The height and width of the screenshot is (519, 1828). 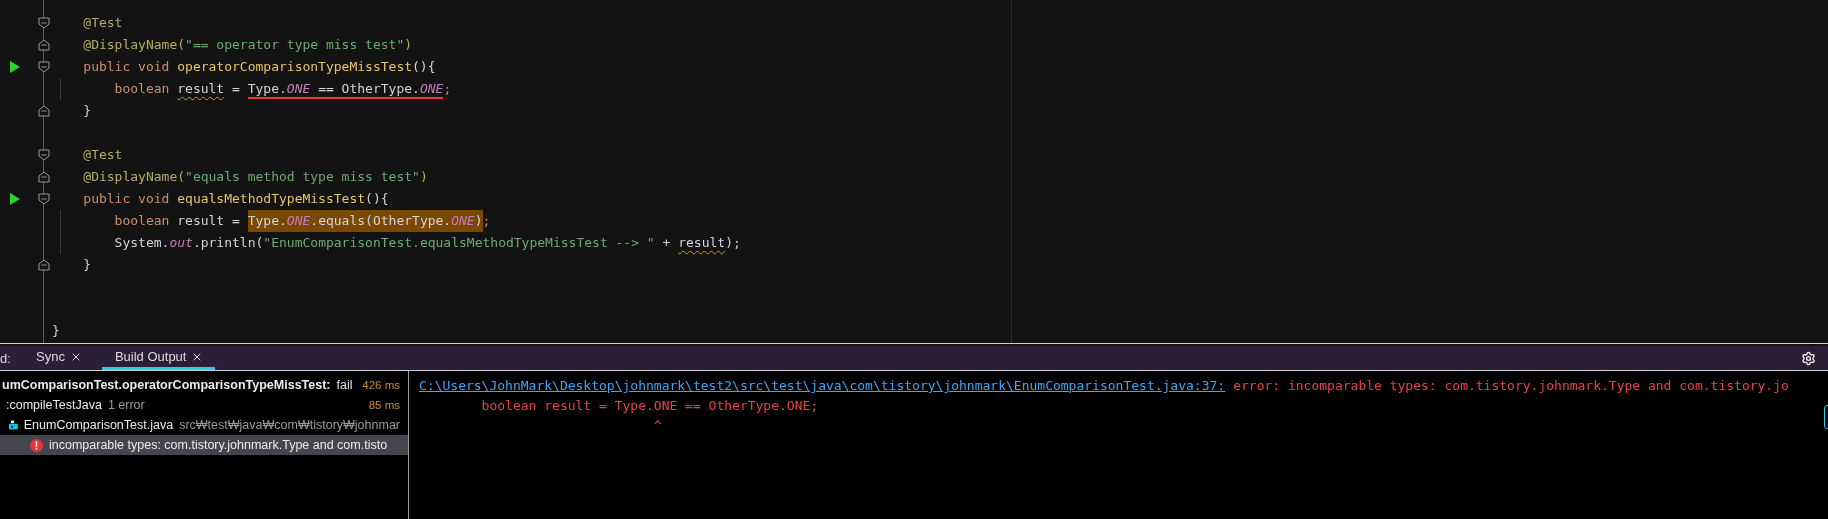 I want to click on code-token: equalsMethodTypeMissTest, so click(x=271, y=199).